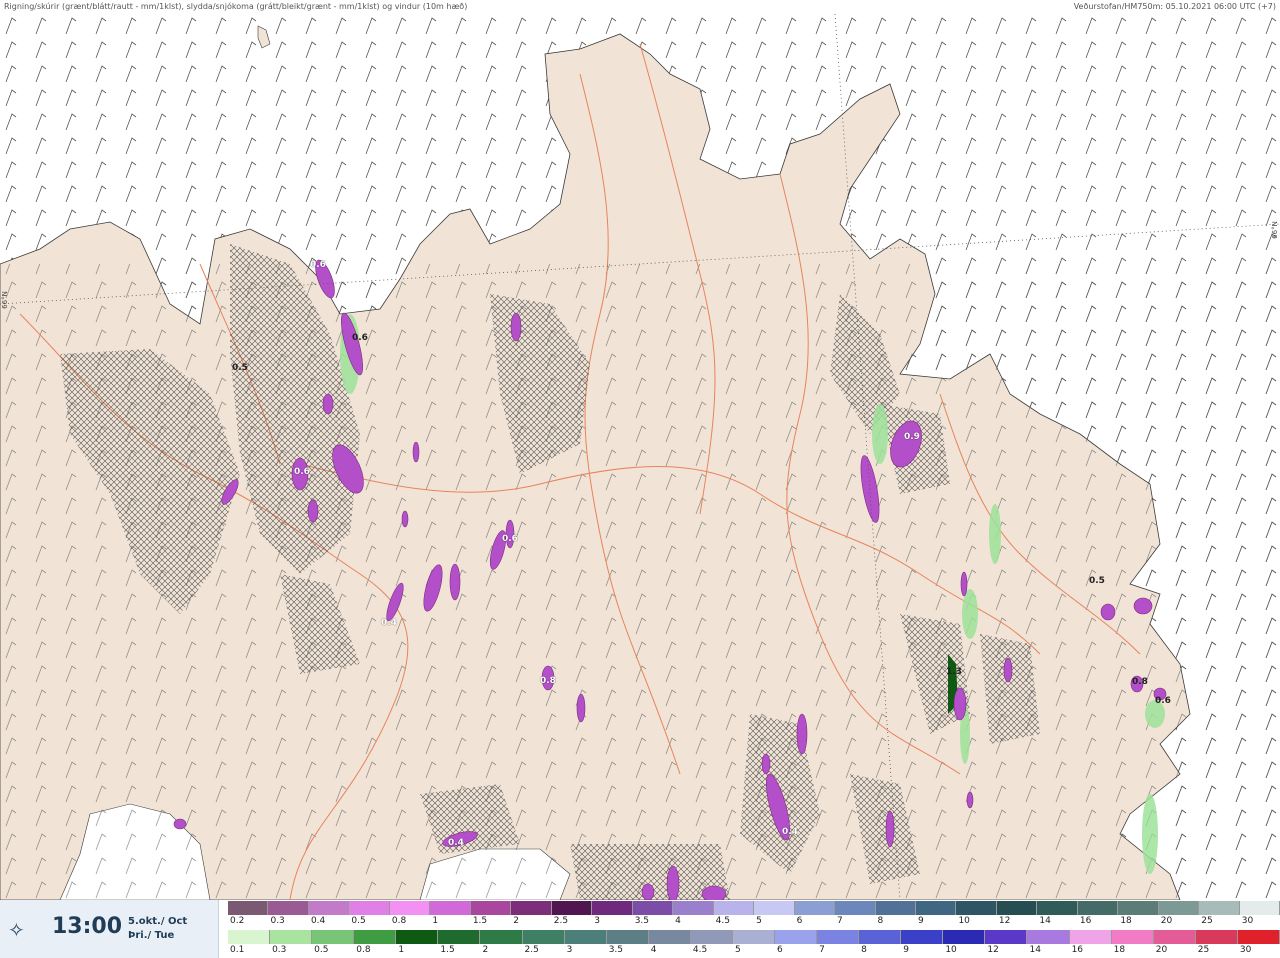  I want to click on forecast-date: 5.okt./ Oct, so click(158, 921).